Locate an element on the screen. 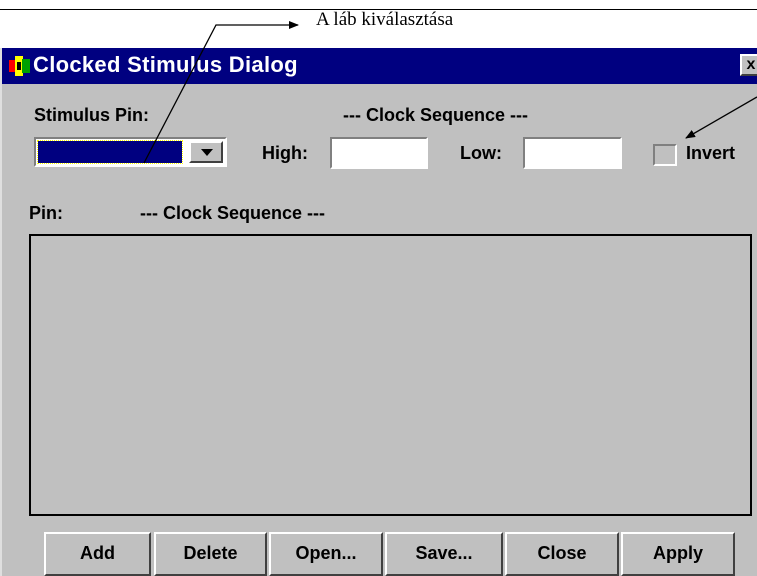  clock-sequence-header: --- Clock Sequence --- is located at coordinates (436, 115).